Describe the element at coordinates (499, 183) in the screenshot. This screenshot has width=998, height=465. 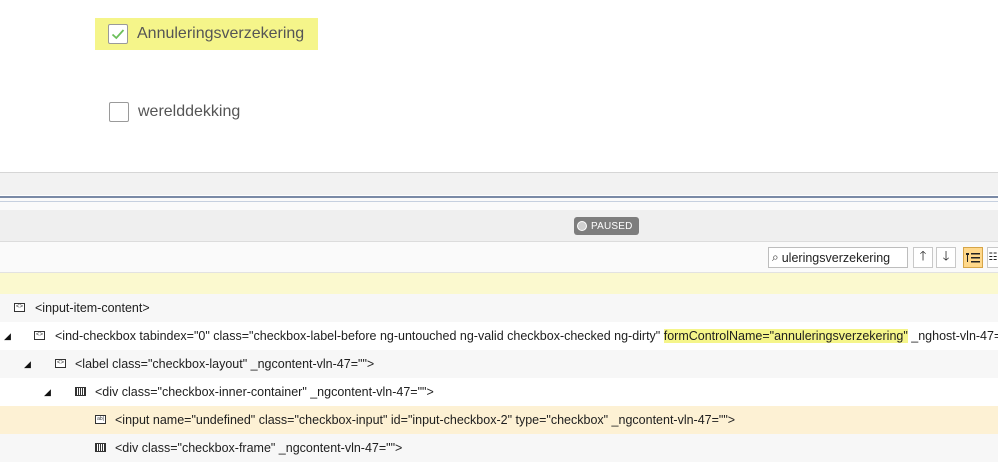
I see `page-bottom-bar` at that location.